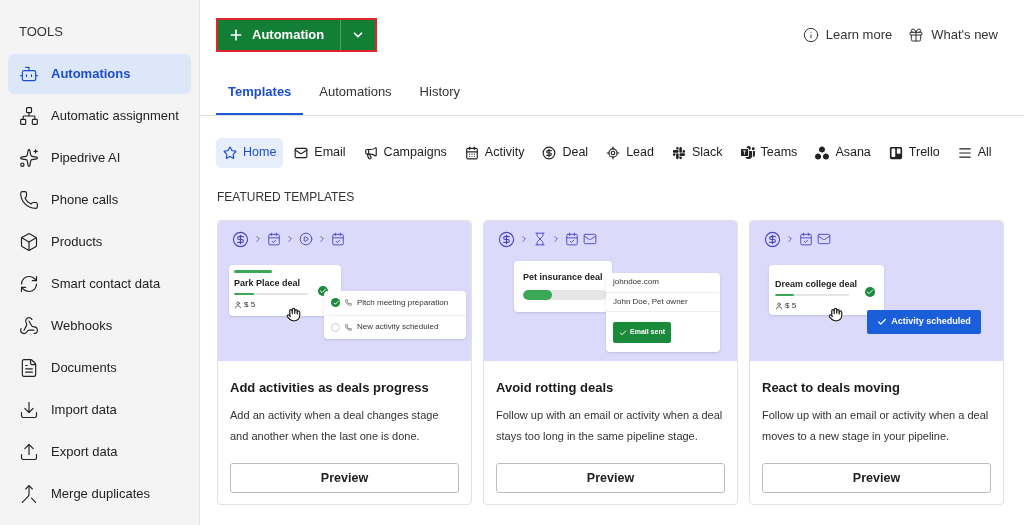 This screenshot has height=525, width=1024. Describe the element at coordinates (663, 301) in the screenshot. I see `contact-name: John Doe, Pet owner` at that location.